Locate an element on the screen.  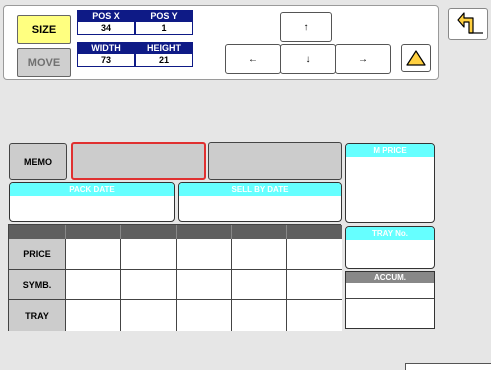
arrow-right-icon: → is located at coordinates (363, 59).